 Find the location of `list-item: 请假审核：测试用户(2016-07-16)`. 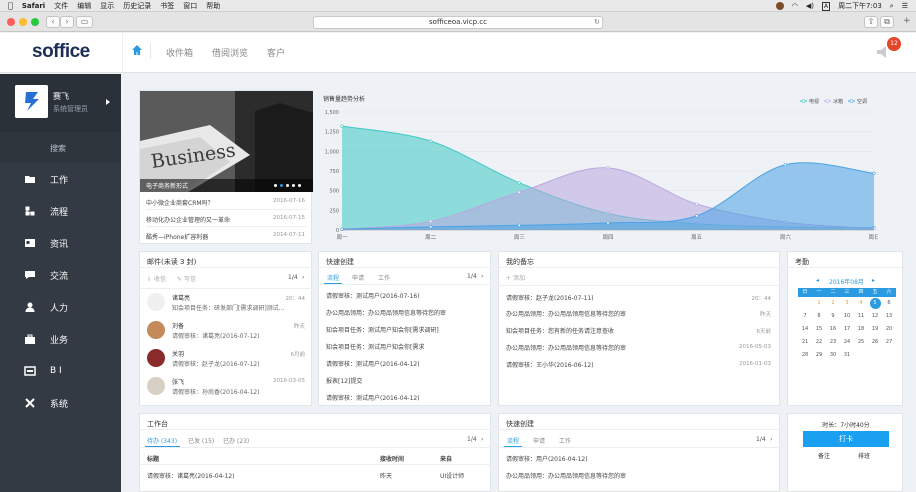

list-item: 请假审核：测试用户(2016-07-16) is located at coordinates (373, 295).